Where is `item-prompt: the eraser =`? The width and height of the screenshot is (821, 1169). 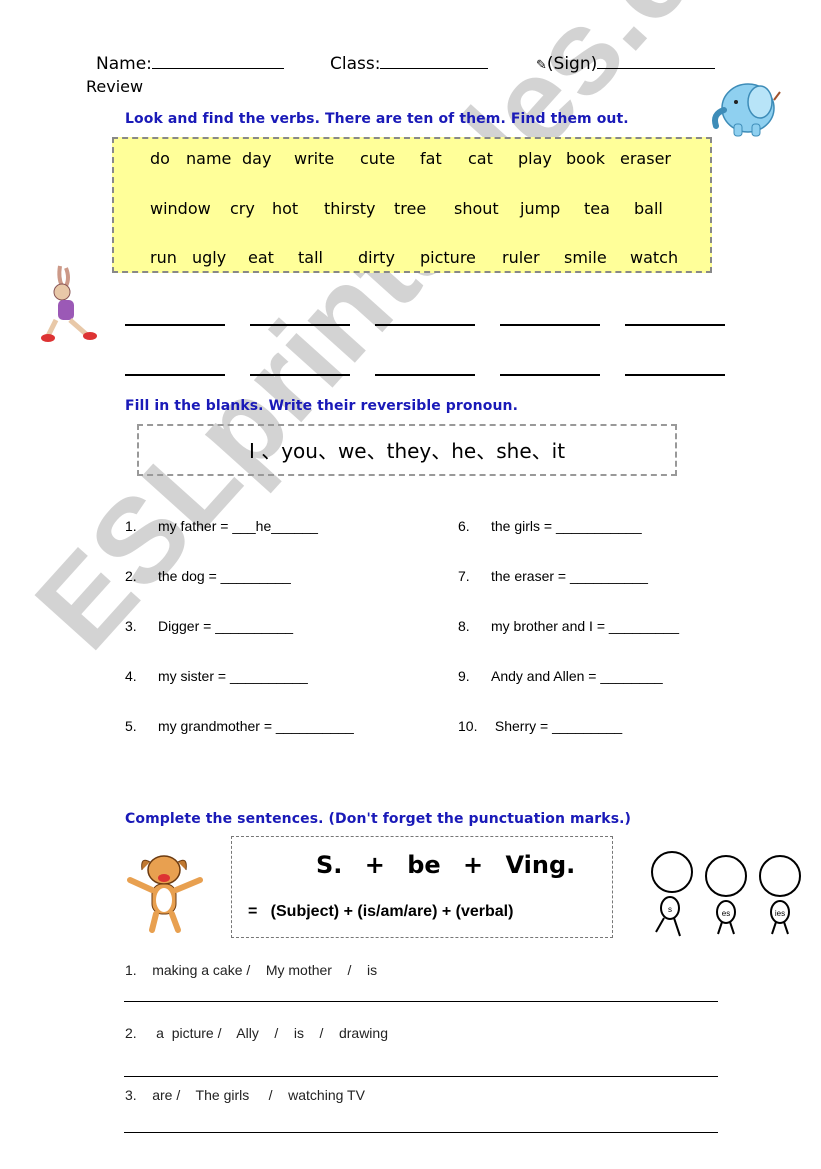 item-prompt: the eraser = is located at coordinates (530, 576).